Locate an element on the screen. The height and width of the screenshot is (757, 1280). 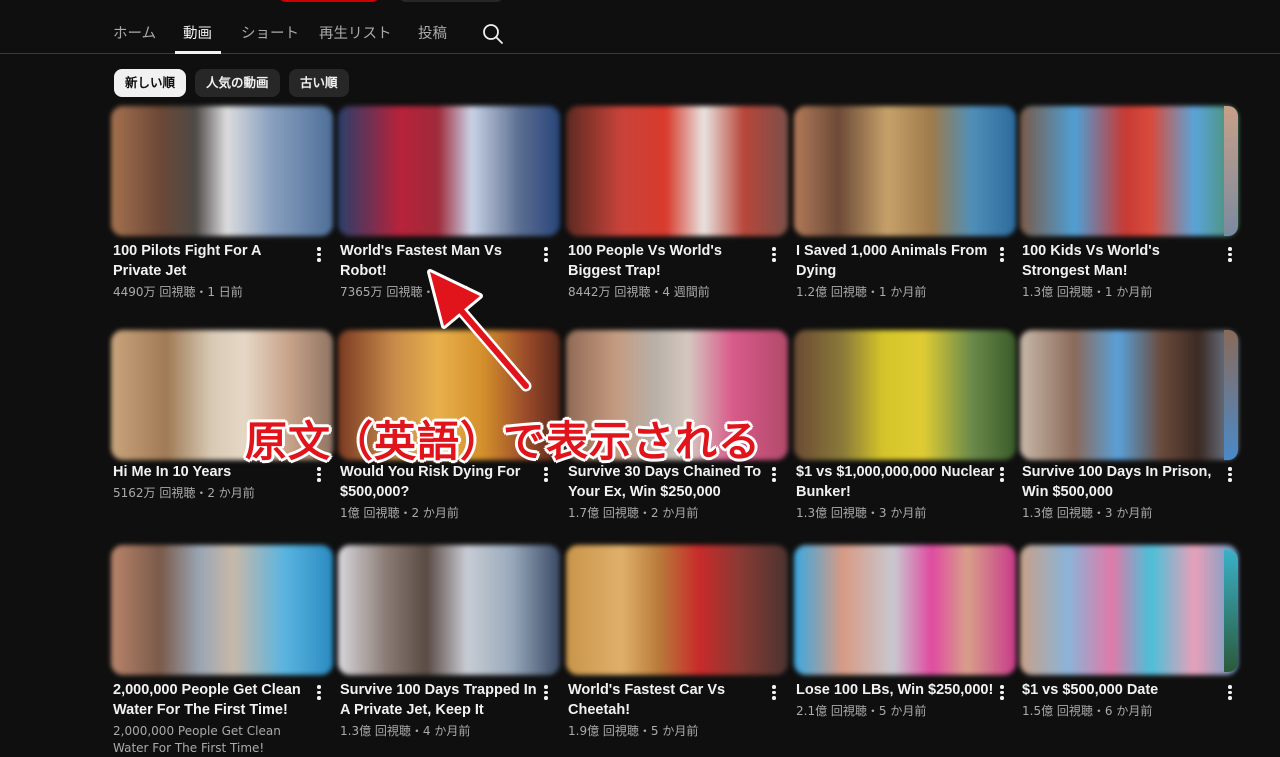
video-title: 100 People Vs World's Biggest Trap! is located at coordinates (668, 261).